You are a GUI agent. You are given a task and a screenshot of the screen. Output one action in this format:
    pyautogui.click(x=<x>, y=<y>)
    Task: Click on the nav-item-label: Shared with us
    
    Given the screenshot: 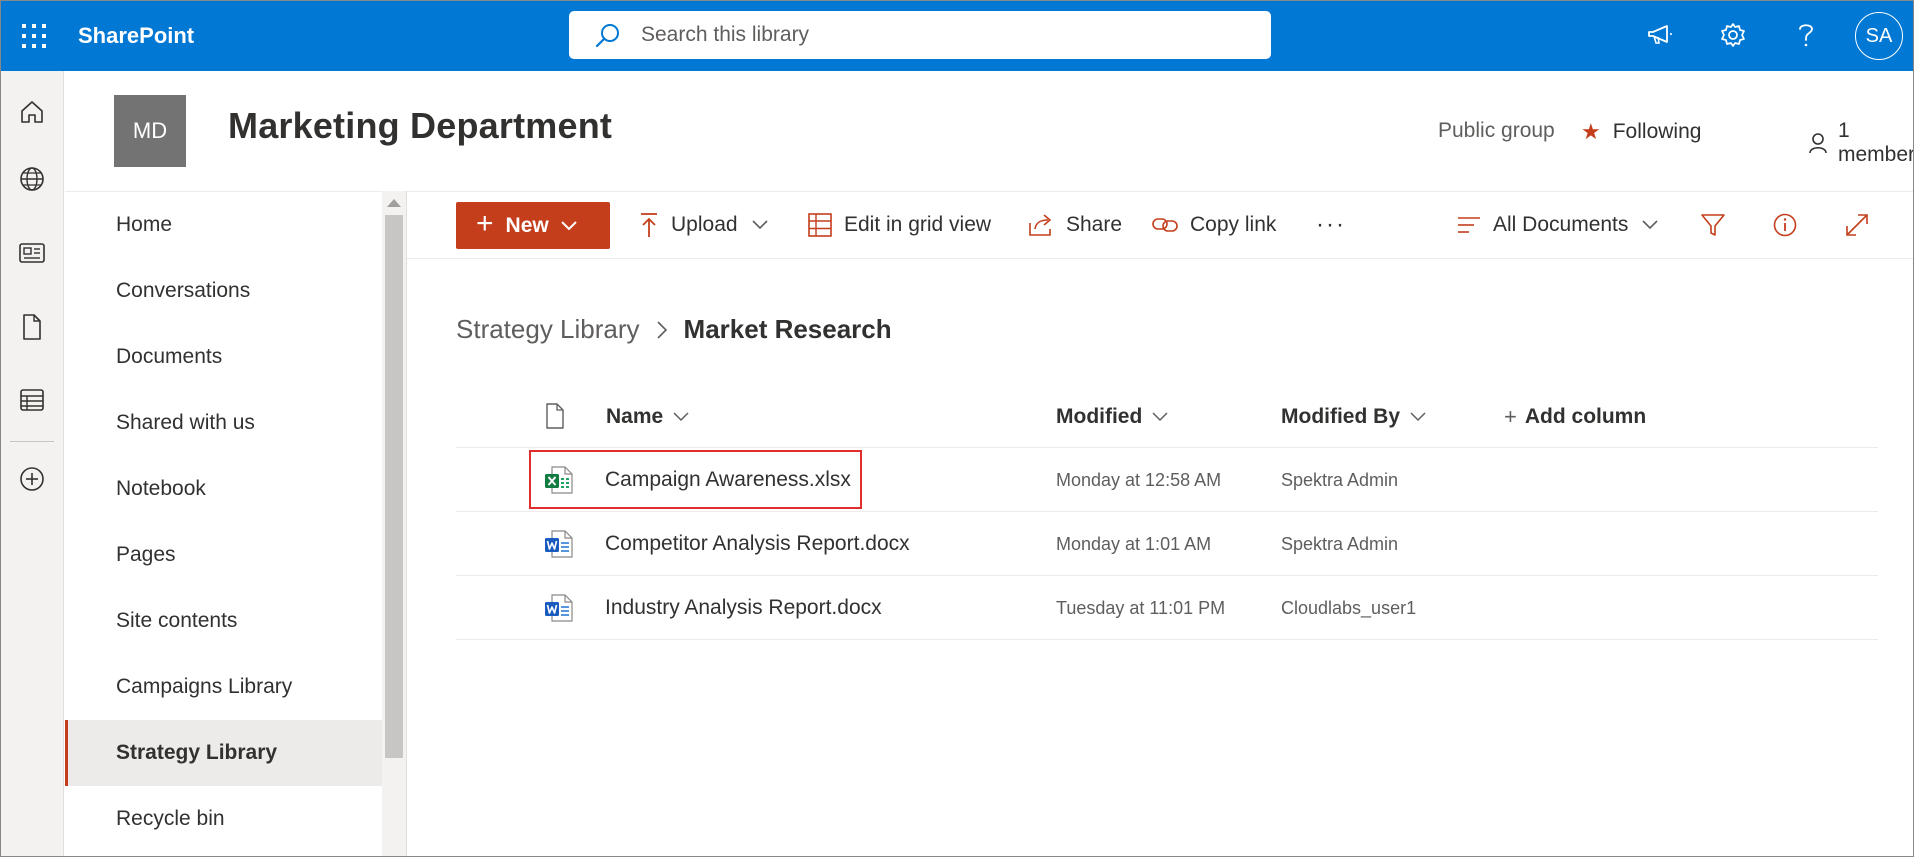 What is the action you would take?
    pyautogui.click(x=185, y=422)
    